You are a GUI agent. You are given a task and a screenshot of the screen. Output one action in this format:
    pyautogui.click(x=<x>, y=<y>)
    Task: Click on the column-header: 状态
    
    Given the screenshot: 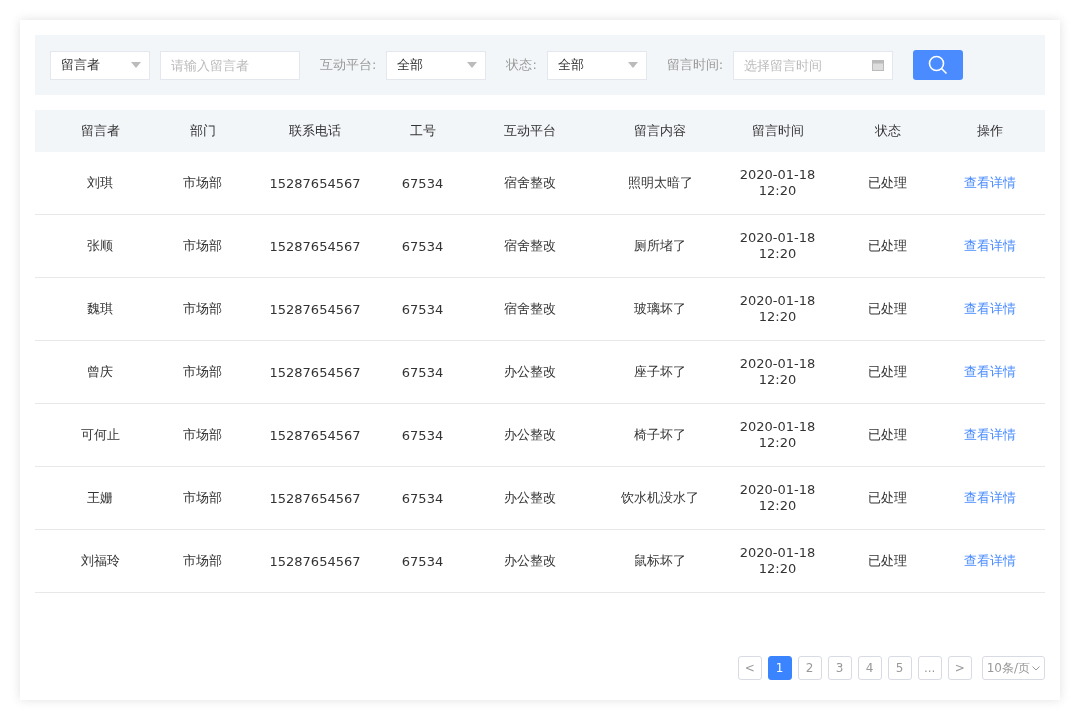 What is the action you would take?
    pyautogui.click(x=887, y=130)
    